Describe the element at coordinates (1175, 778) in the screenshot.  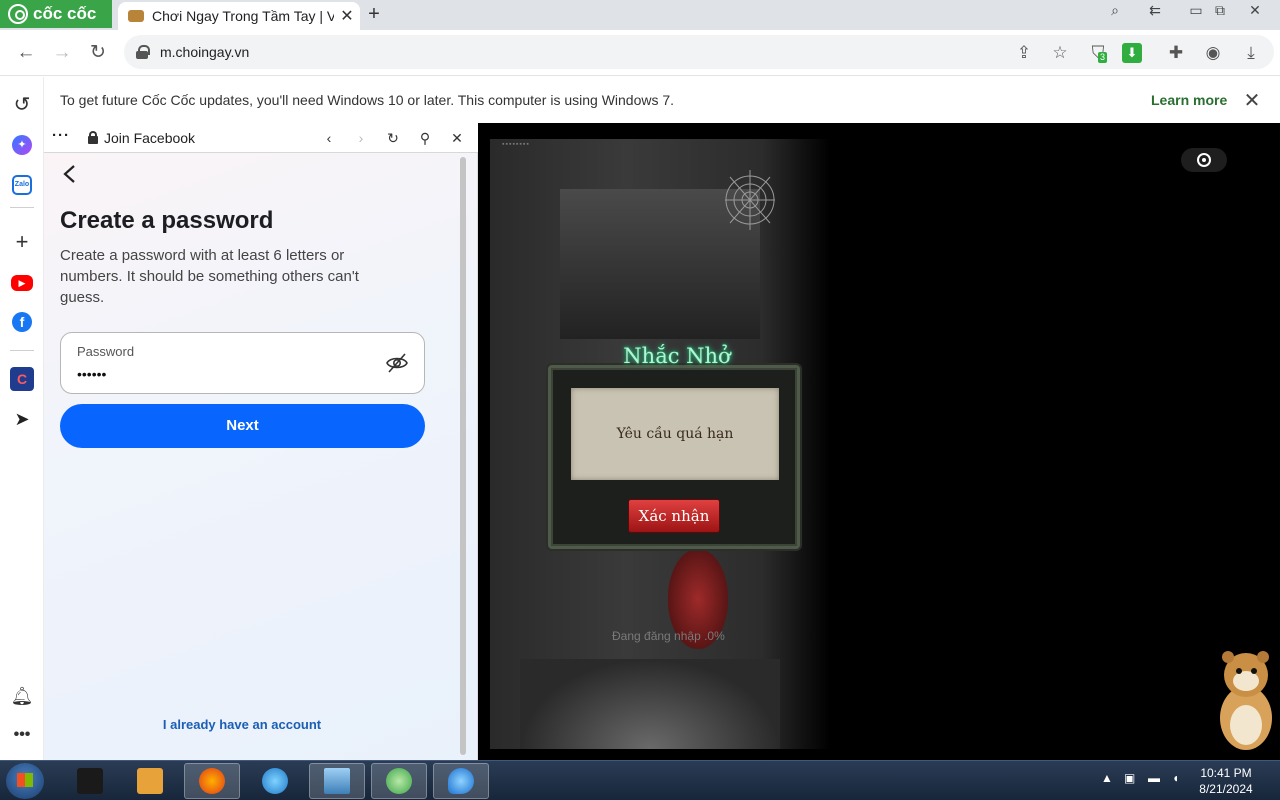
I see `tray-volume-icon: ◖` at that location.